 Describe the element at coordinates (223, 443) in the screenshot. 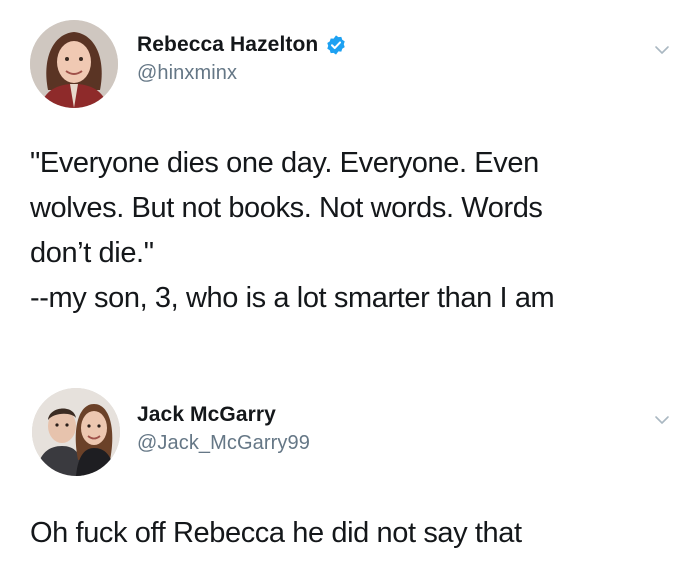

I see `handle: @Jack_McGarry99` at that location.